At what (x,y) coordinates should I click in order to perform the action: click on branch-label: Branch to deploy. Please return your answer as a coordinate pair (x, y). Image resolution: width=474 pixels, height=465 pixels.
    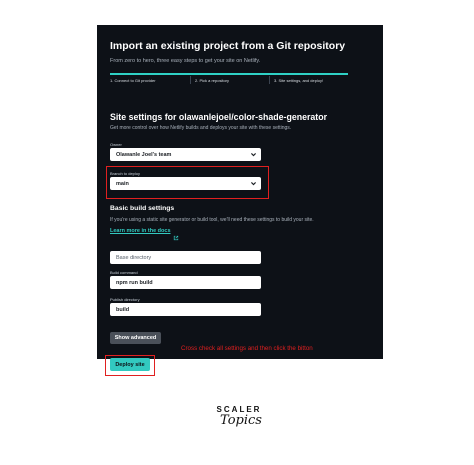
    Looking at the image, I should click on (125, 173).